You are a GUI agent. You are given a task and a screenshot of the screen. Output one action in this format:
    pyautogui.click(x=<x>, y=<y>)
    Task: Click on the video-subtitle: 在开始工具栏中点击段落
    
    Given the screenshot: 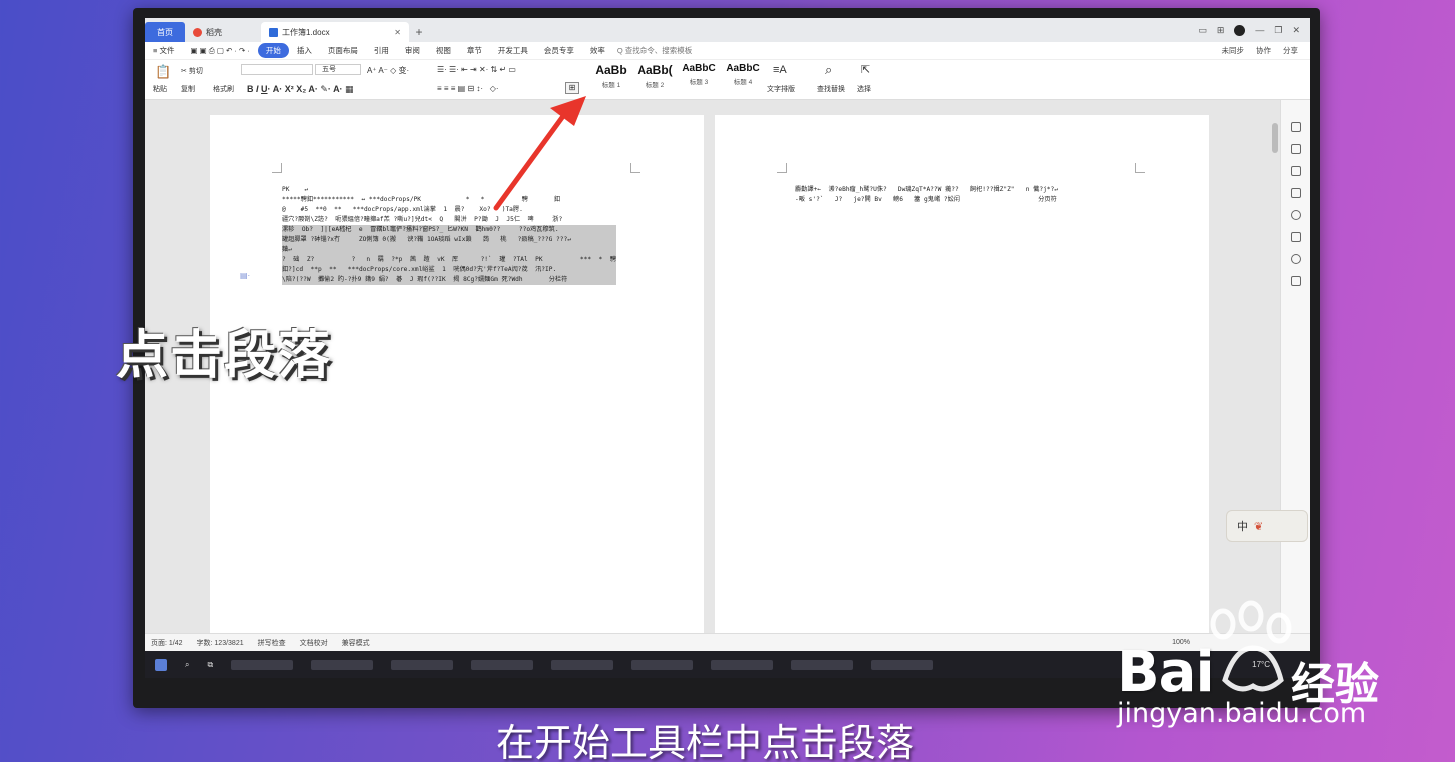 What is the action you would take?
    pyautogui.click(x=705, y=741)
    